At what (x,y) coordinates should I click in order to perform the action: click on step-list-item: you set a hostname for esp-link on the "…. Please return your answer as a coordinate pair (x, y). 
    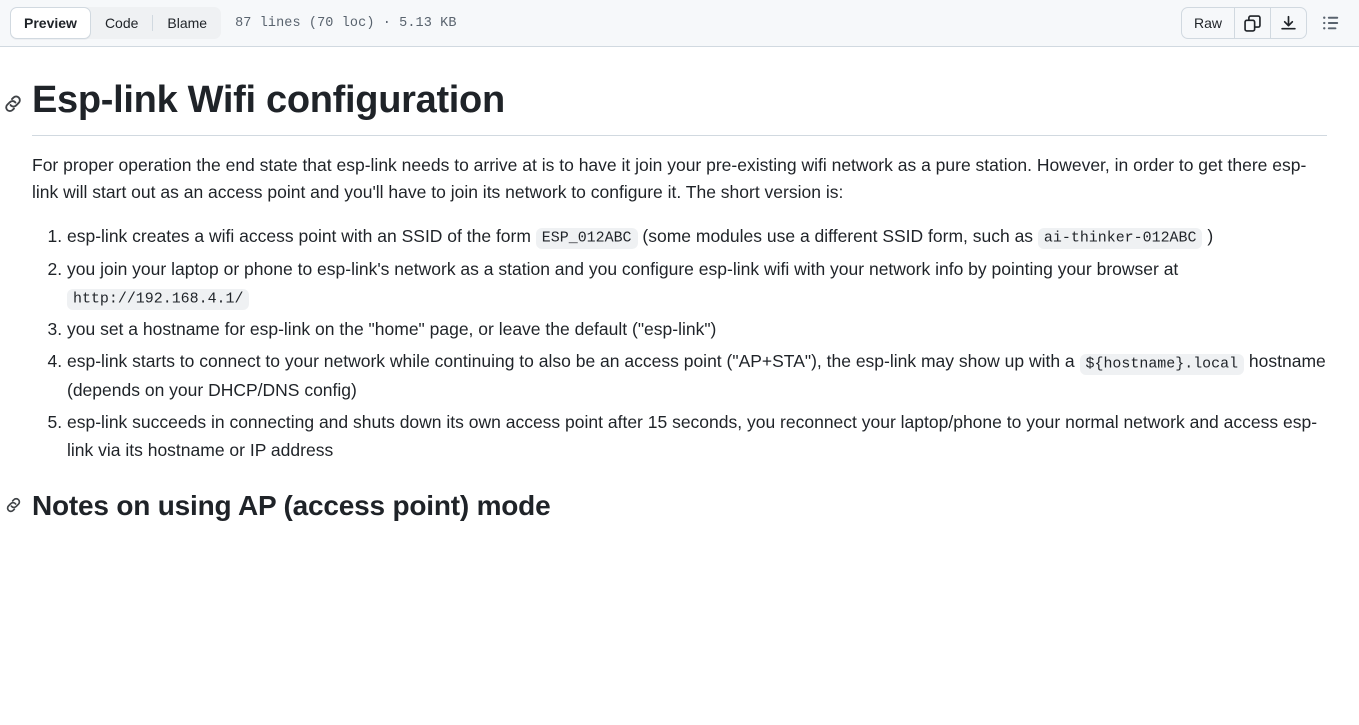
    Looking at the image, I should click on (697, 330).